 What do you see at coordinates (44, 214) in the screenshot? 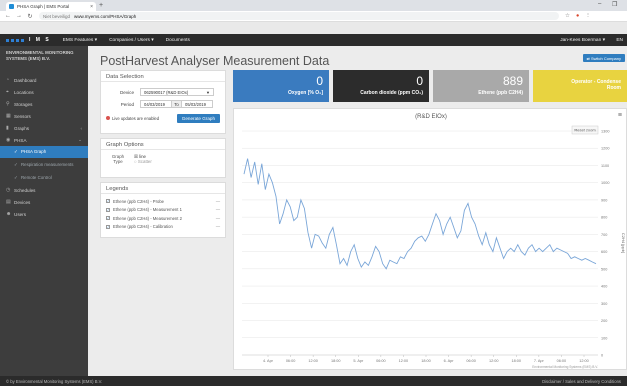
I see `sidebar-item-users: ☻ Users` at bounding box center [44, 214].